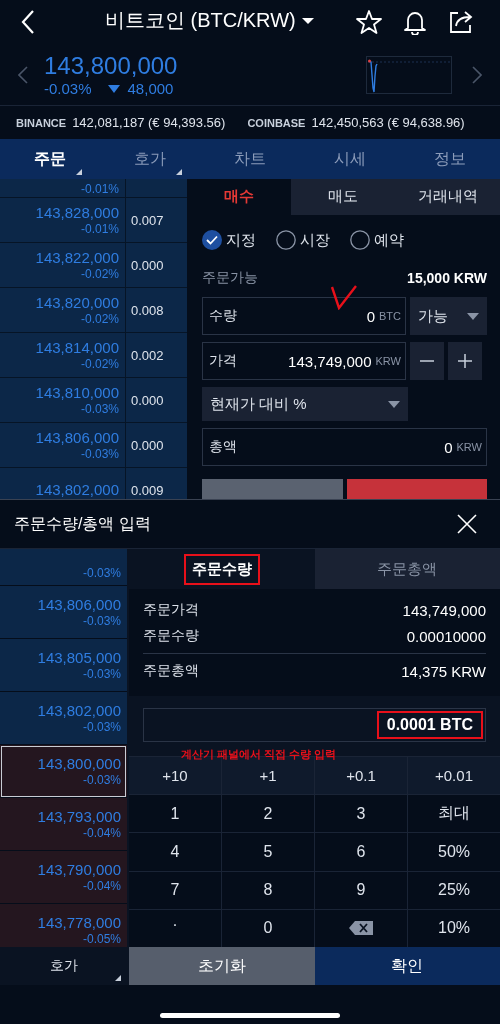  What do you see at coordinates (222, 966) in the screenshot?
I see `reset-button: 초기화` at bounding box center [222, 966].